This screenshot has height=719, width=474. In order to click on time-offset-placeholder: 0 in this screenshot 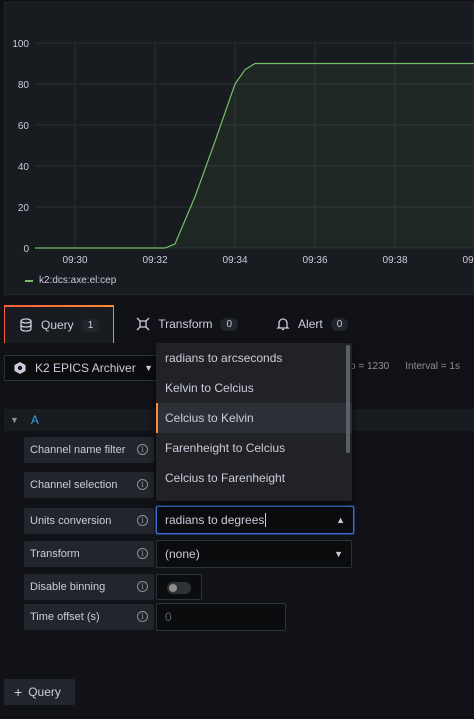, I will do `click(168, 617)`.